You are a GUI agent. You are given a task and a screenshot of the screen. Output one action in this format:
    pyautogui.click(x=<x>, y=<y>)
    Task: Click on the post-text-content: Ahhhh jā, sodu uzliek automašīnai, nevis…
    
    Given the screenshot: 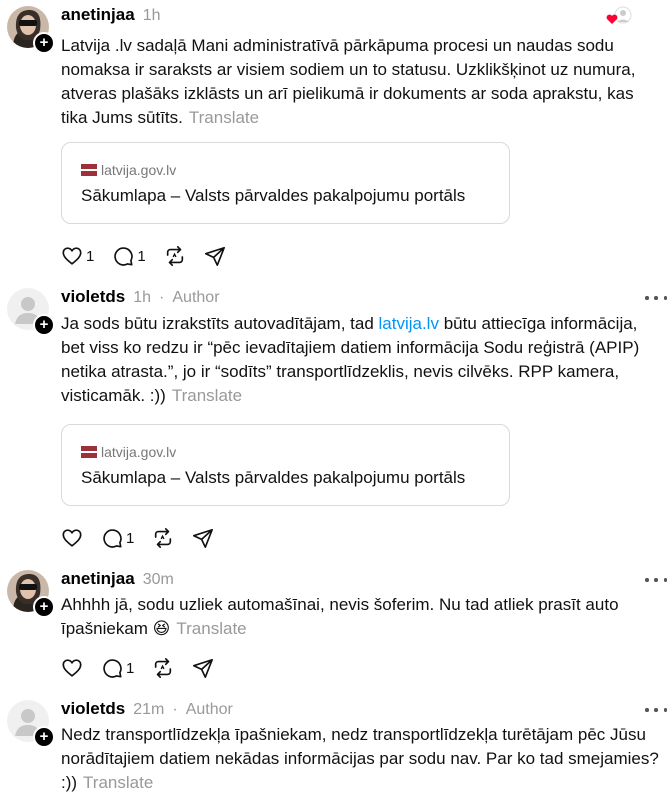 What is the action you would take?
    pyautogui.click(x=340, y=616)
    